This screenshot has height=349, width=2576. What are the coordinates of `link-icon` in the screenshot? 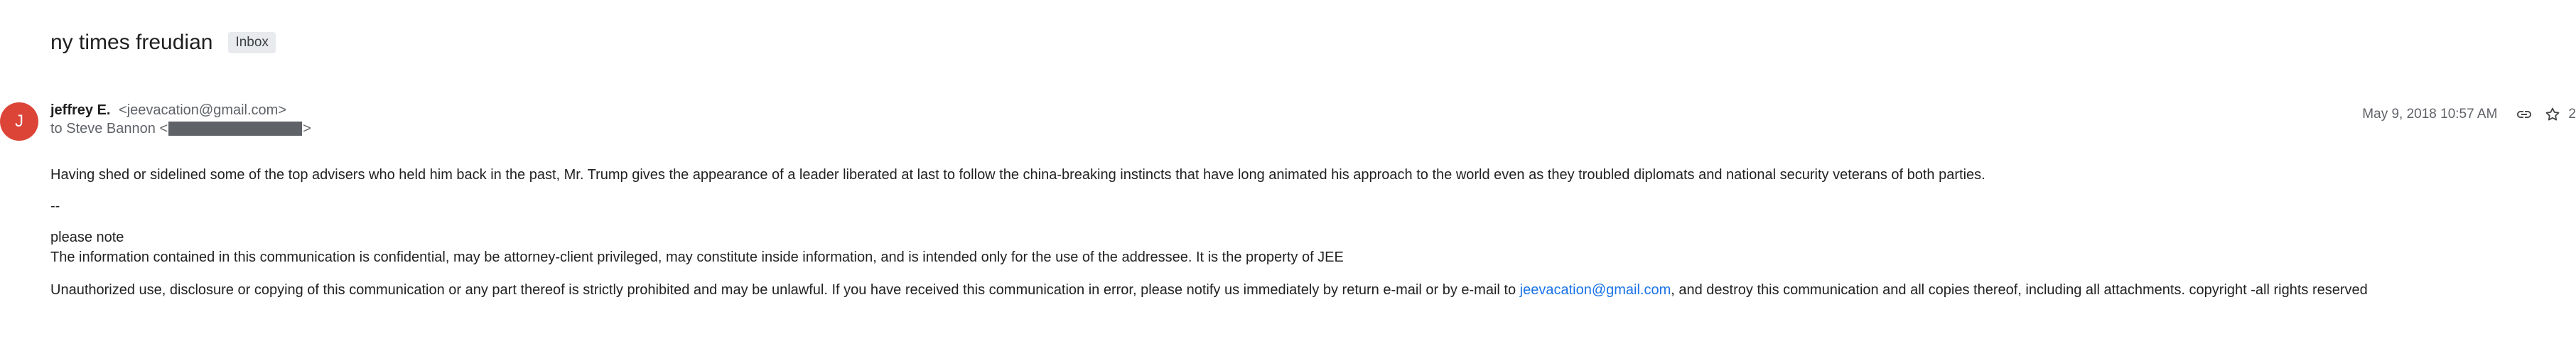 It's located at (2524, 114).